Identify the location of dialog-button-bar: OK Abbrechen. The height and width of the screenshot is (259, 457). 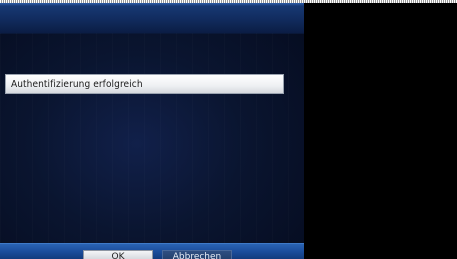
(152, 251).